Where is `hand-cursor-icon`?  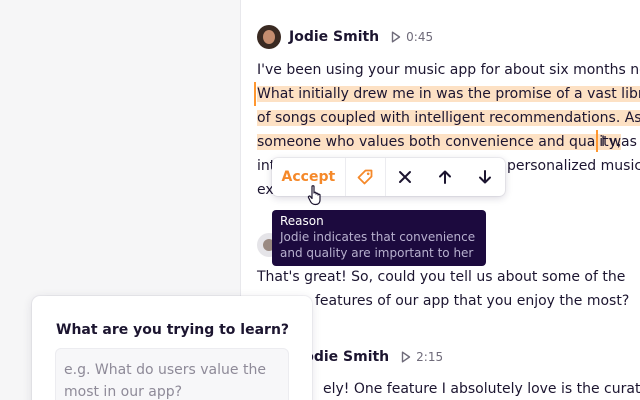 hand-cursor-icon is located at coordinates (314, 195).